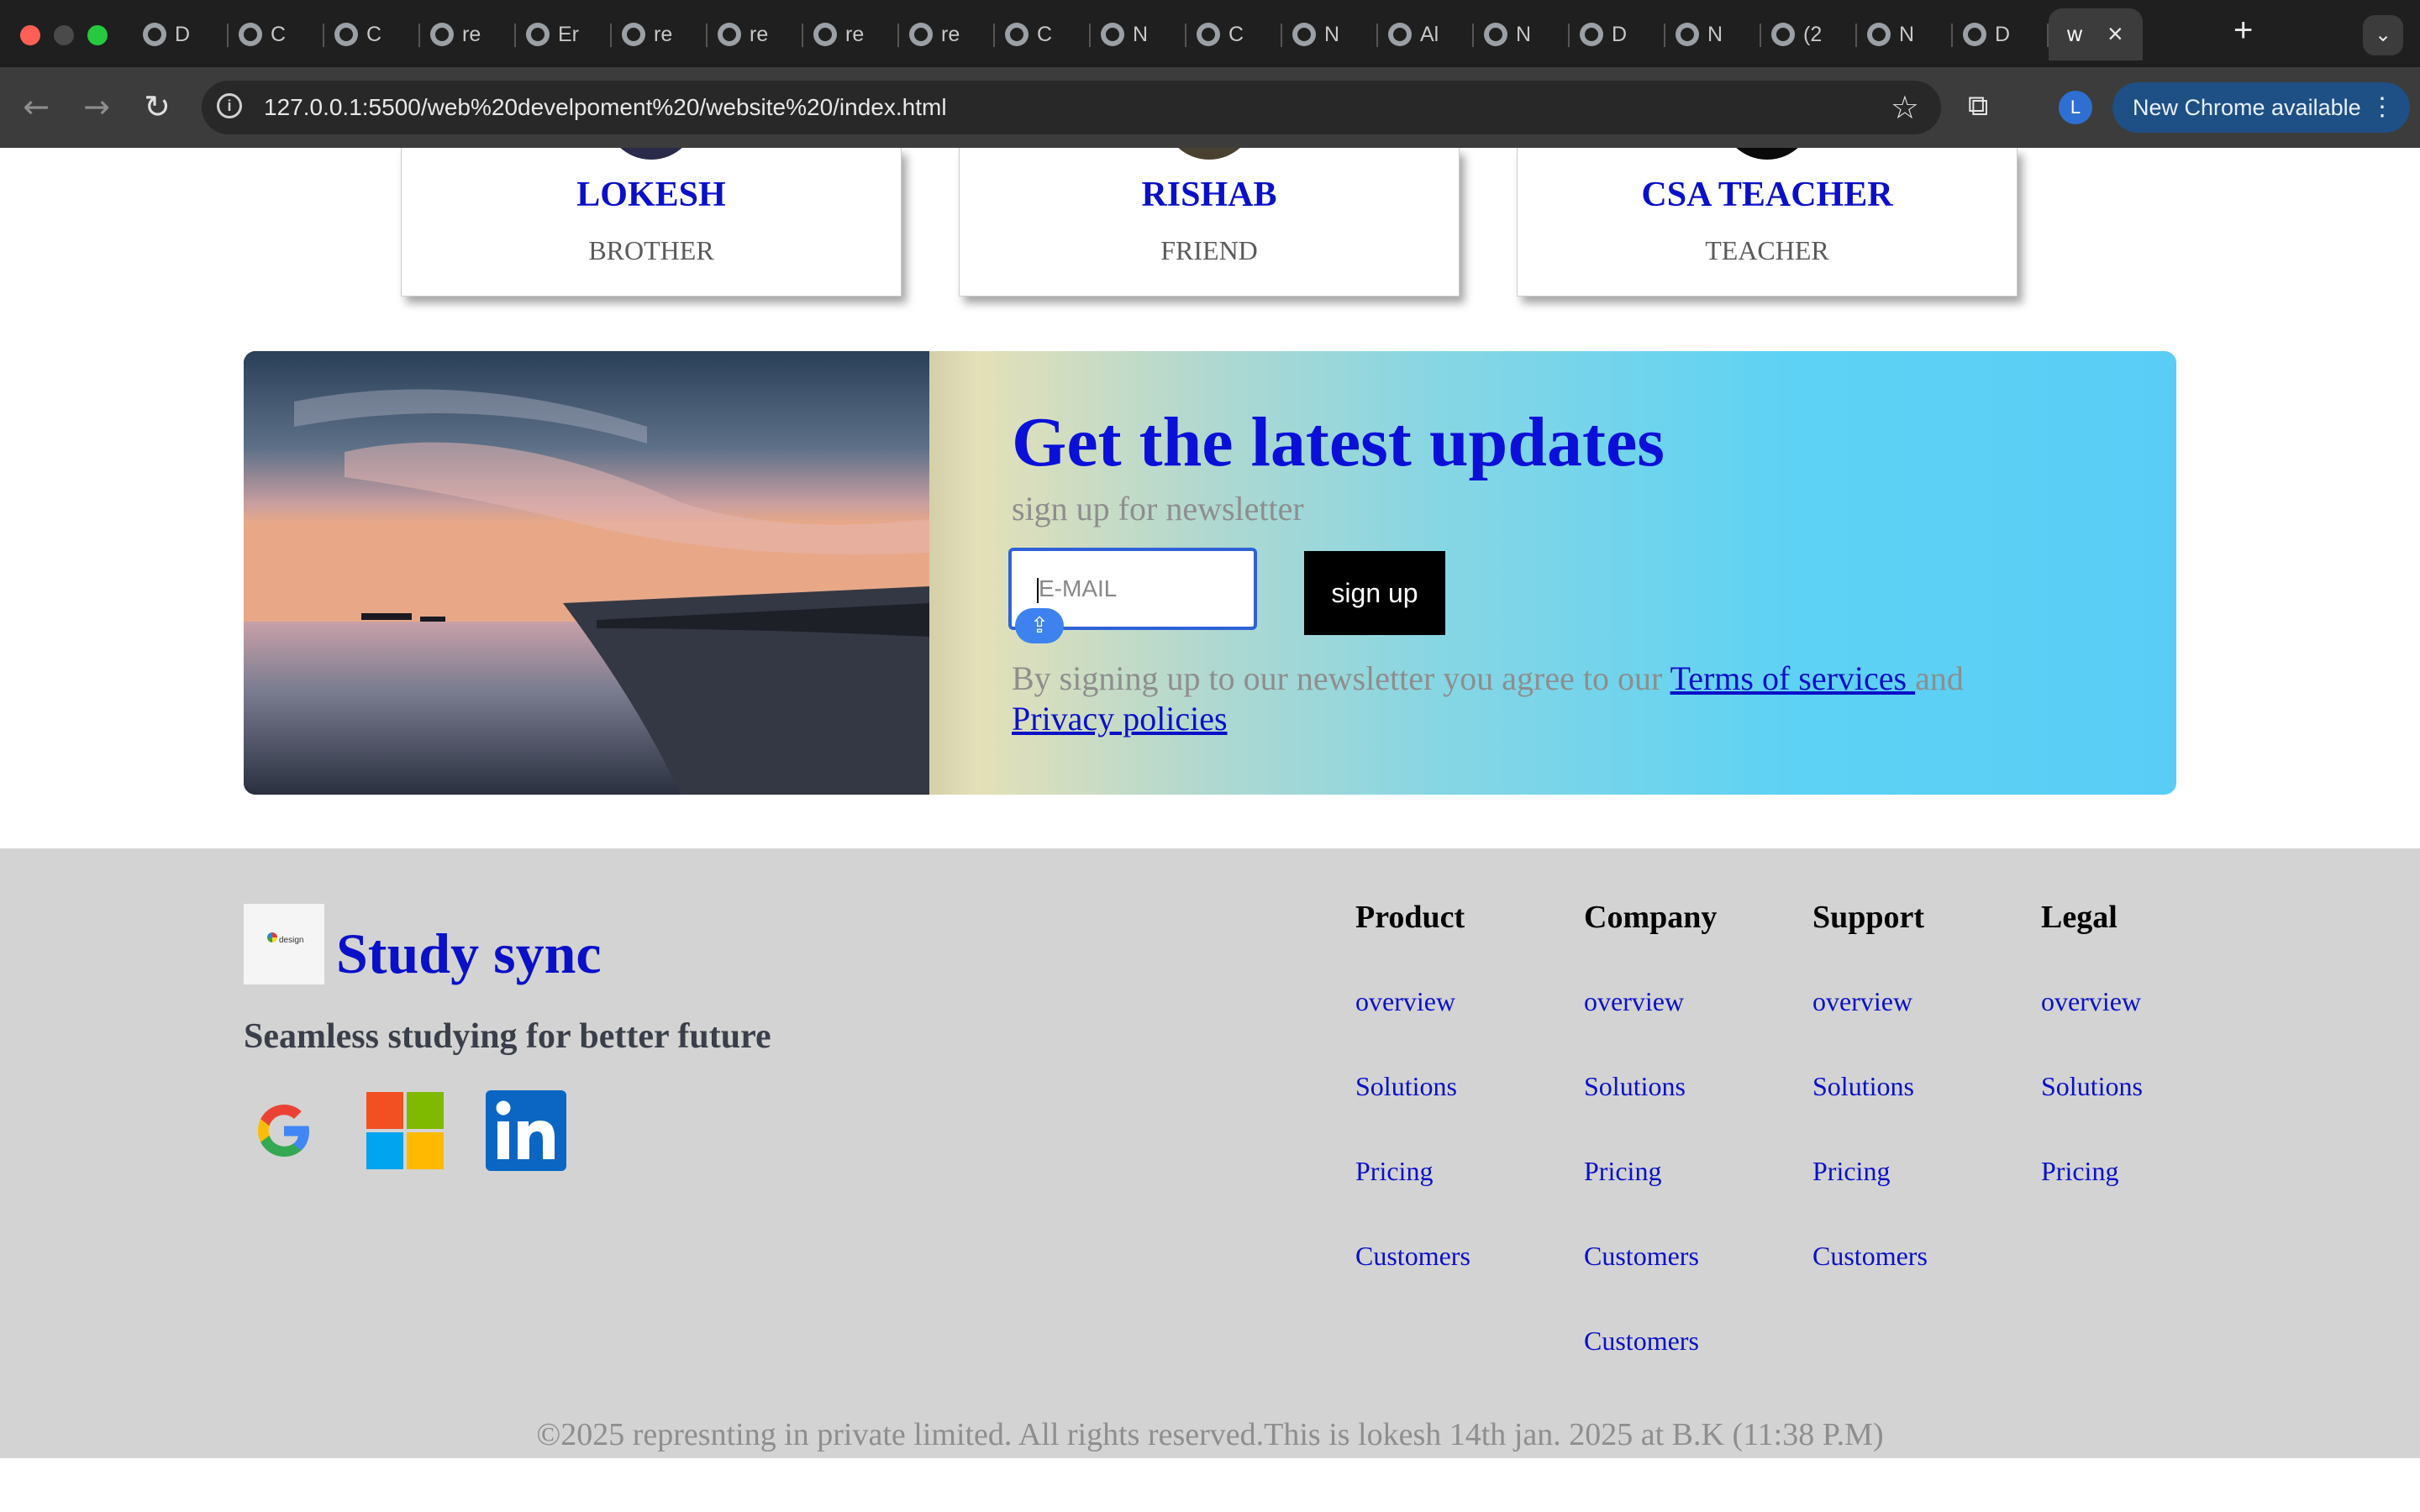  Describe the element at coordinates (284, 944) in the screenshot. I see `site-logo: design` at that location.